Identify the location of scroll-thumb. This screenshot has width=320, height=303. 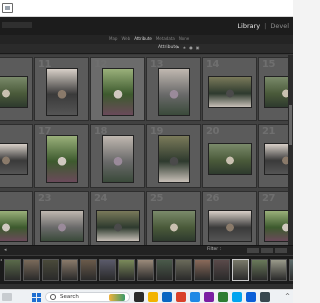
(290, 125).